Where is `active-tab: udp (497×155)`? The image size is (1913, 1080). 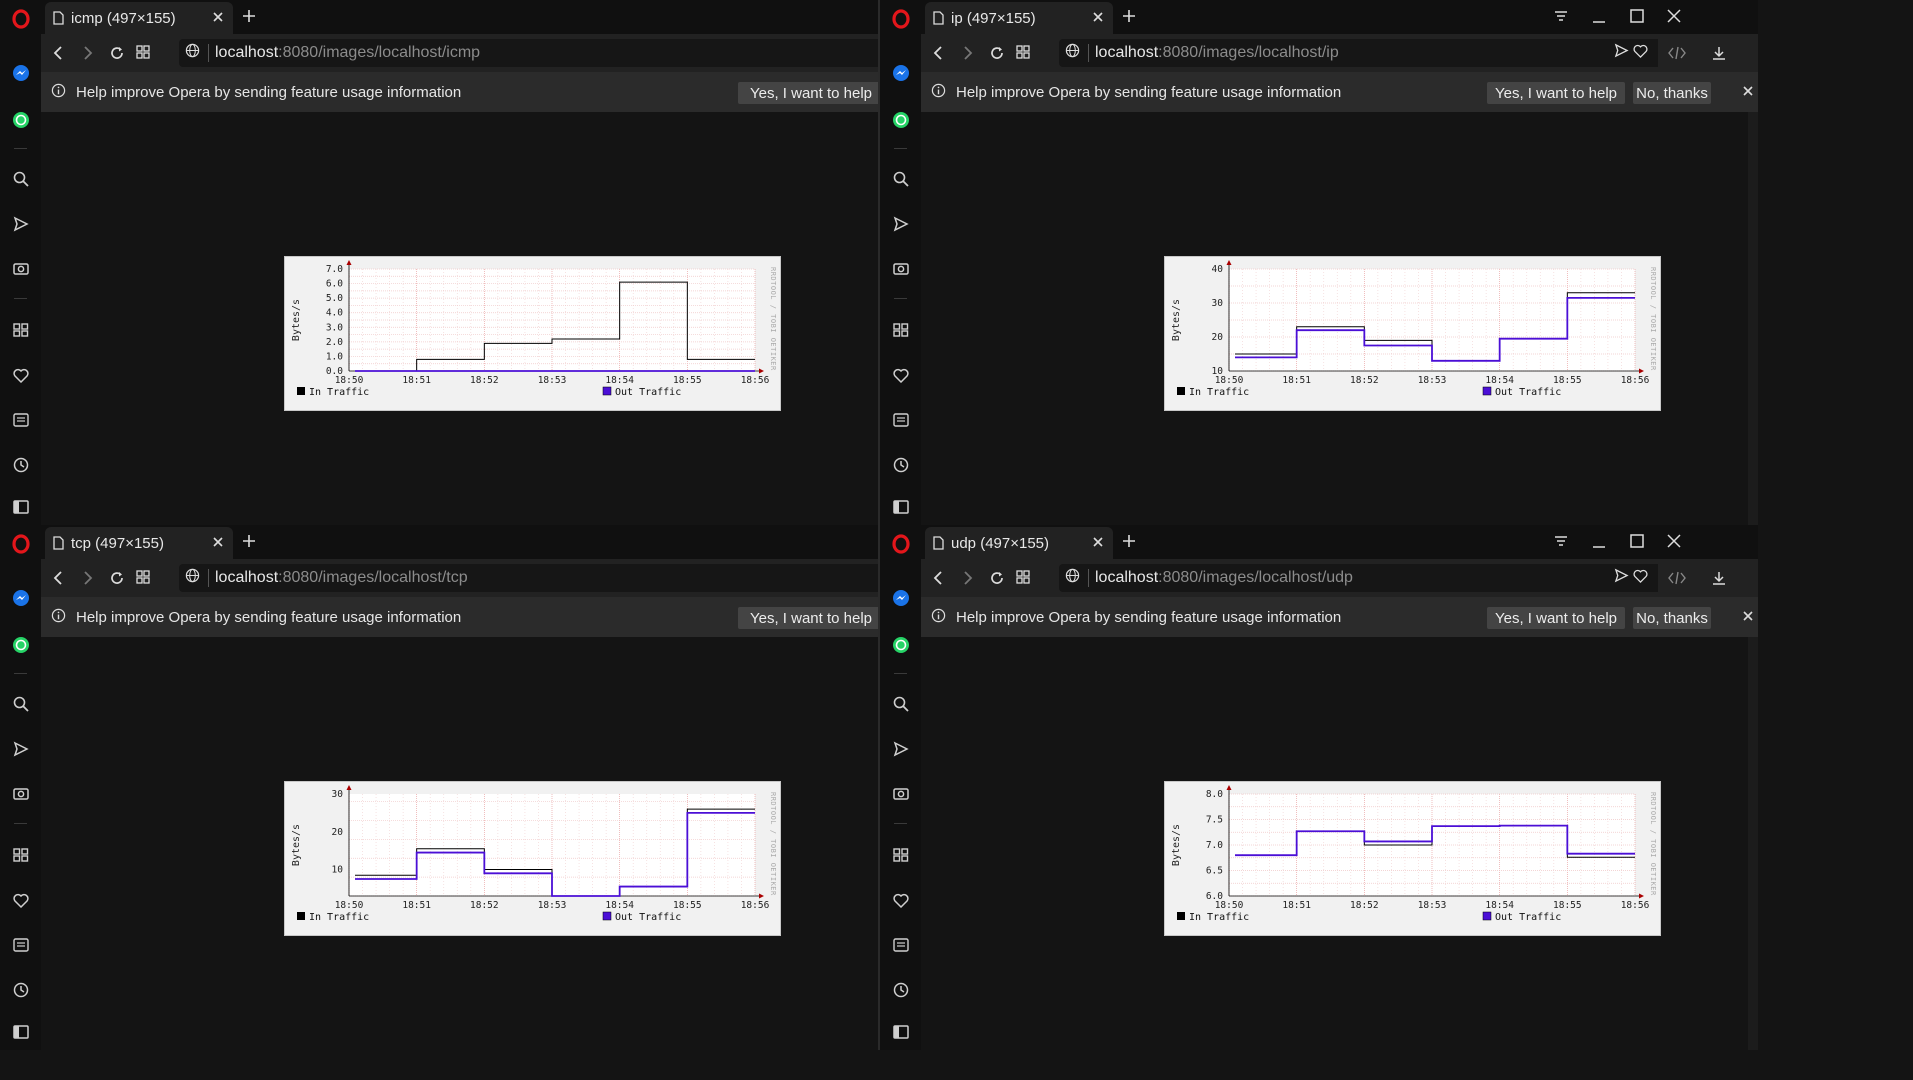 active-tab: udp (497×155) is located at coordinates (1019, 543).